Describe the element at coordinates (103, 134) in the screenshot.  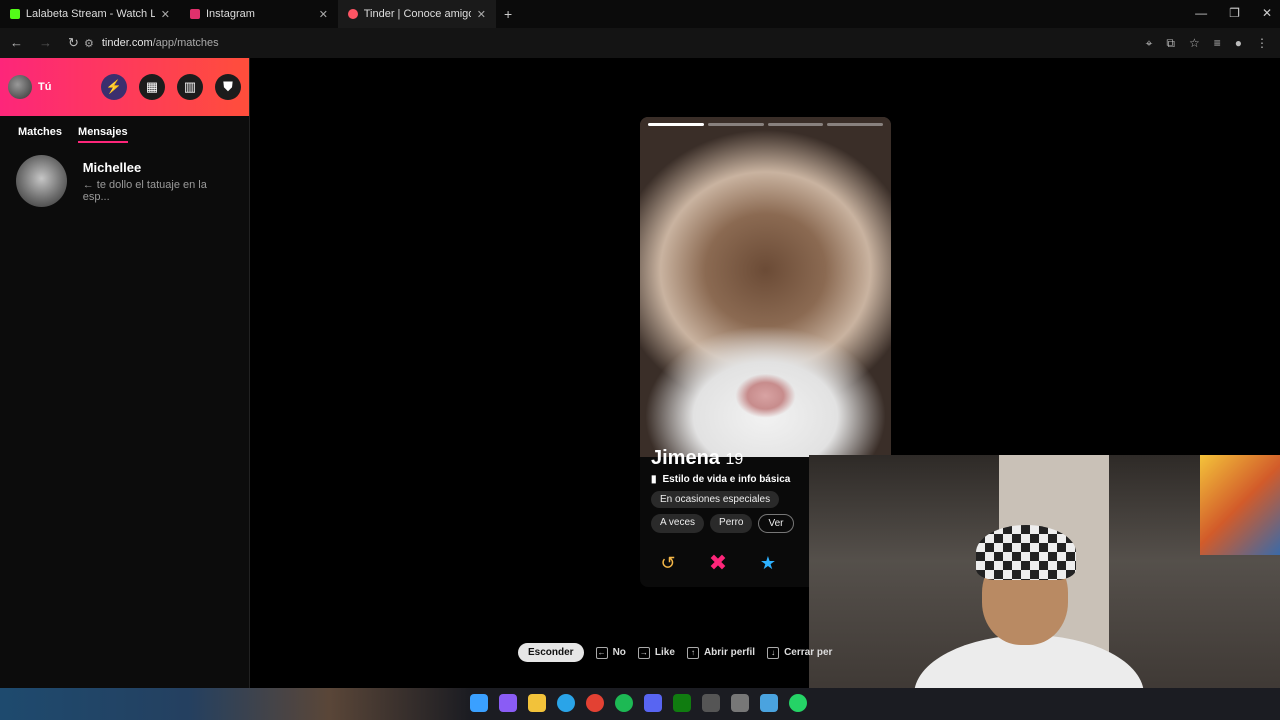
I see `tab-mensajes: Mensajes` at that location.